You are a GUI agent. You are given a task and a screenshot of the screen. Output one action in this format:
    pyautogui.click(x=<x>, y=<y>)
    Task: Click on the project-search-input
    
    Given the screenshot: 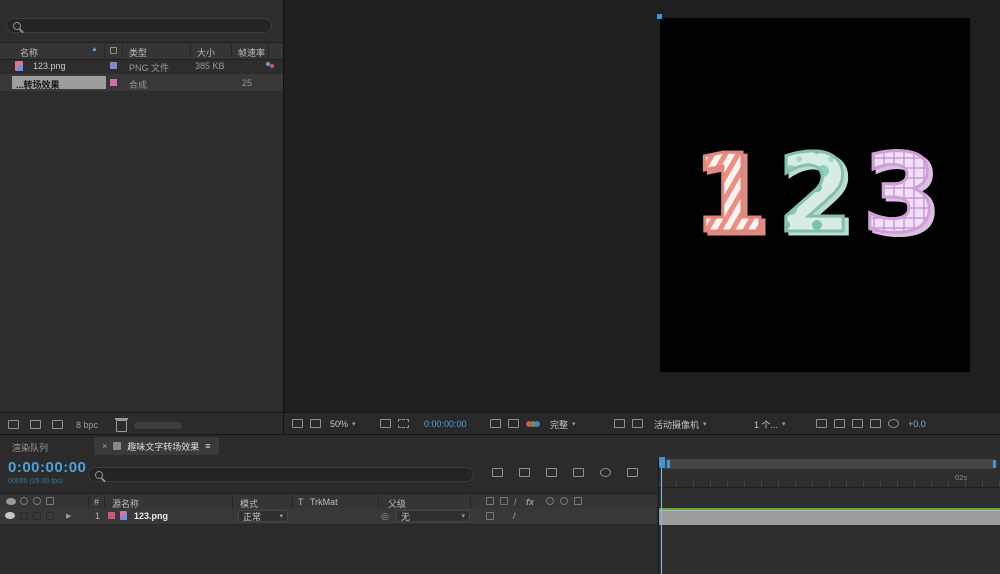 What is the action you would take?
    pyautogui.click(x=139, y=25)
    